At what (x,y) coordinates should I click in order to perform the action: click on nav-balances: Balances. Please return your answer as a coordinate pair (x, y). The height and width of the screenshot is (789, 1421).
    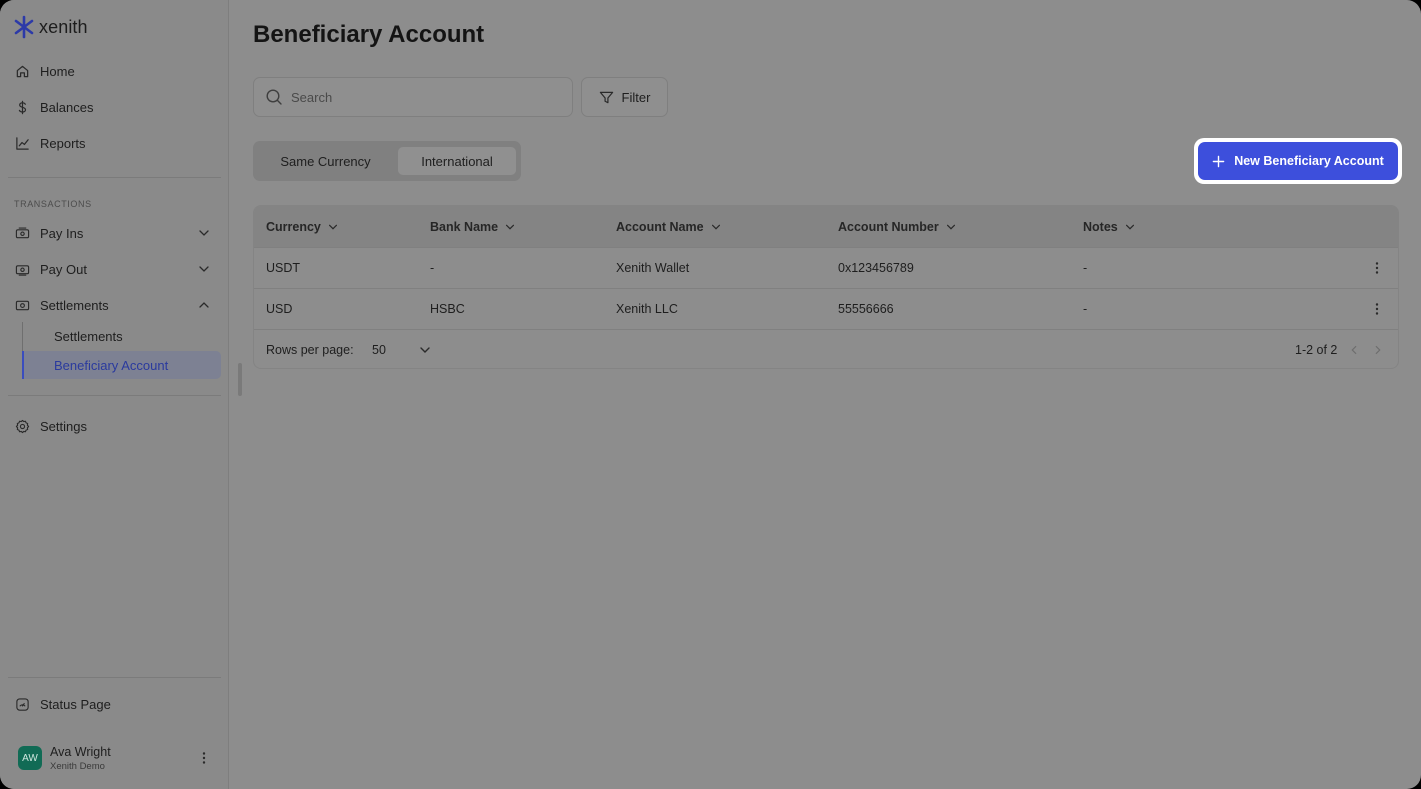
    Looking at the image, I should click on (114, 107).